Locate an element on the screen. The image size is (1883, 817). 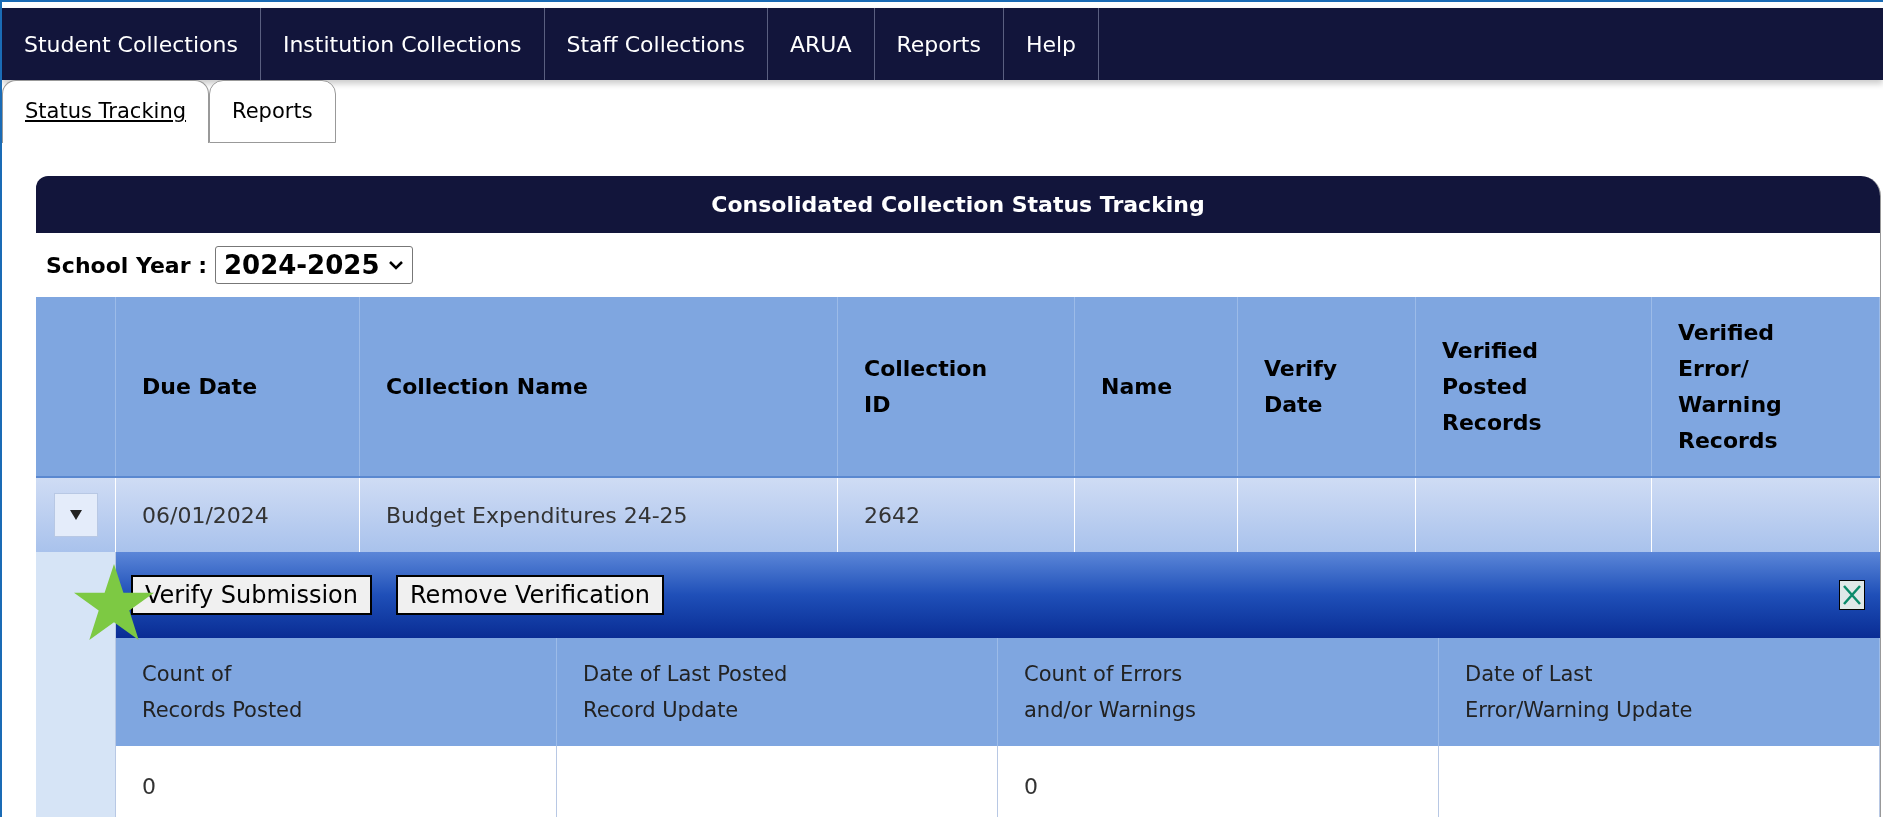
column-header: Verify Date is located at coordinates (1301, 386).